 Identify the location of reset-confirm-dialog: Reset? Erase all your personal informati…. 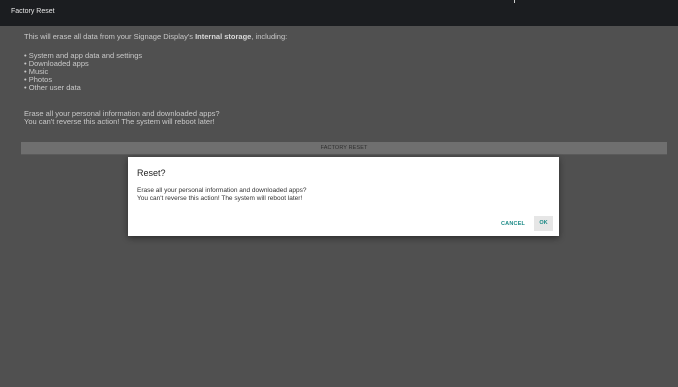
(343, 196).